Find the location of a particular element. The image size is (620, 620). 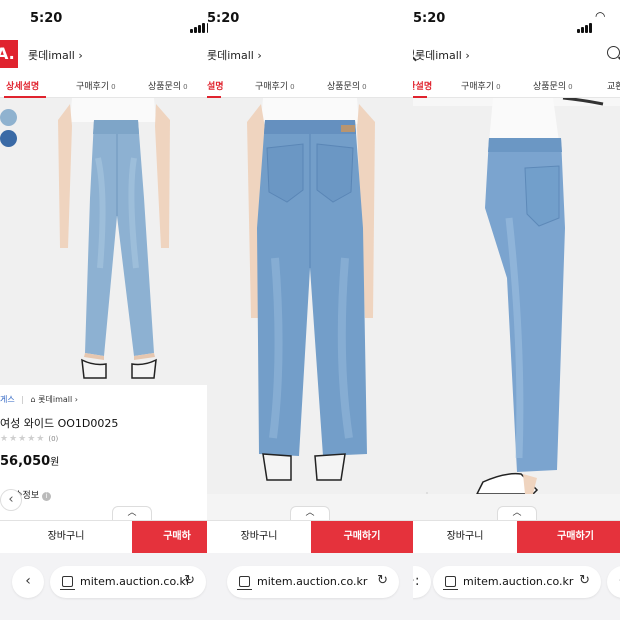

browser-toolbar: ·: mitem.auction.co.kr ↻ ·: is located at coordinates (516, 586).